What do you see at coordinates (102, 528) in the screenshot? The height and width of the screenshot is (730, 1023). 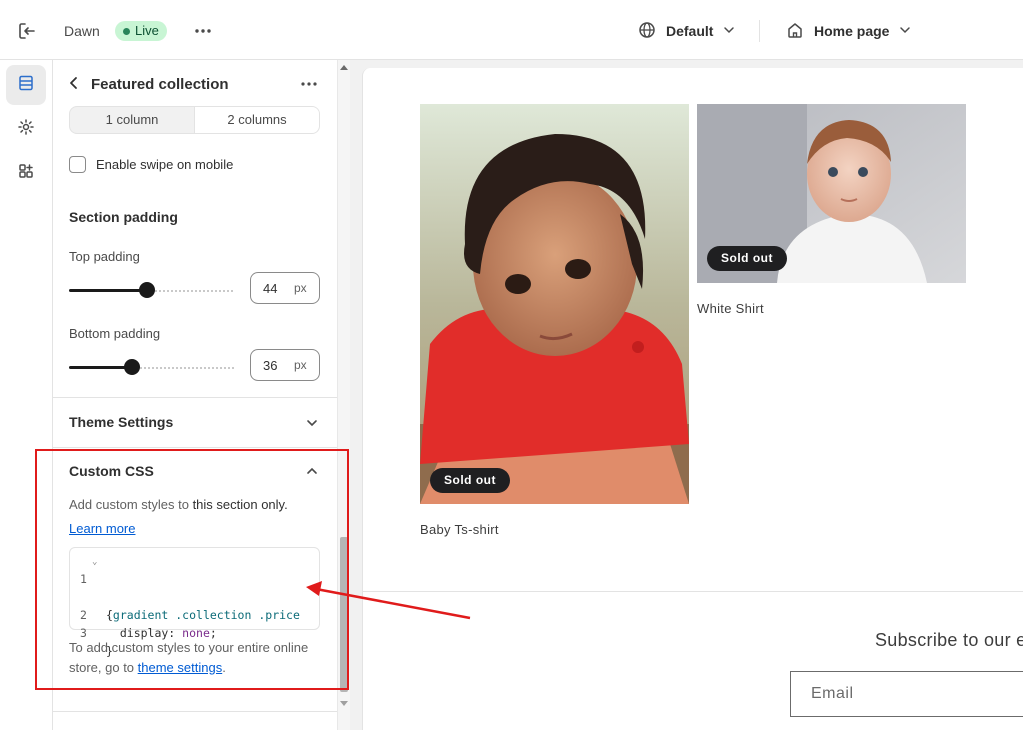 I see `learn-more-link: Learn more` at bounding box center [102, 528].